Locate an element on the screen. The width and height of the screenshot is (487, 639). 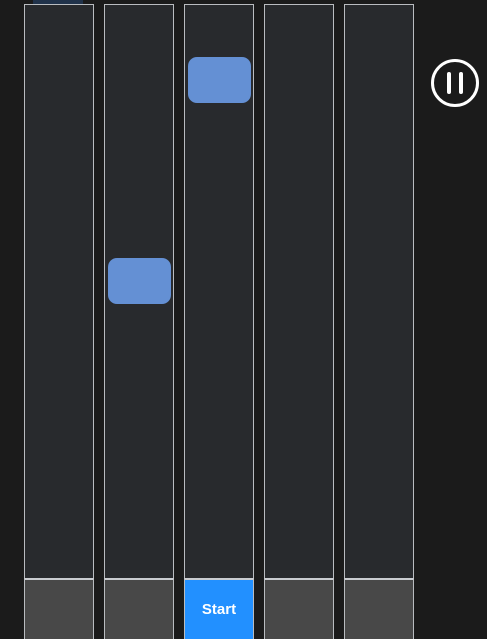
start-button: Start is located at coordinates (219, 608).